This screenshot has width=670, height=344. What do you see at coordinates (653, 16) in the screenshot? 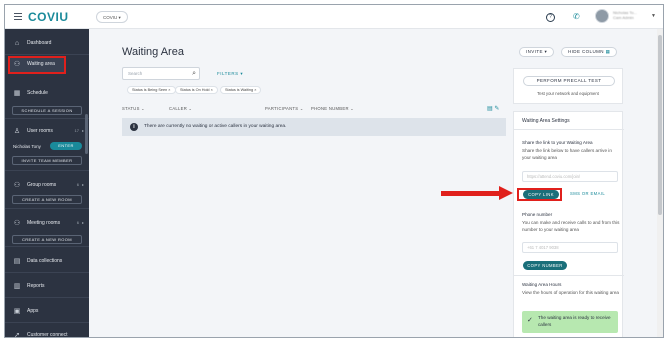
I see `chevron-down-icon: ▼` at bounding box center [653, 16].